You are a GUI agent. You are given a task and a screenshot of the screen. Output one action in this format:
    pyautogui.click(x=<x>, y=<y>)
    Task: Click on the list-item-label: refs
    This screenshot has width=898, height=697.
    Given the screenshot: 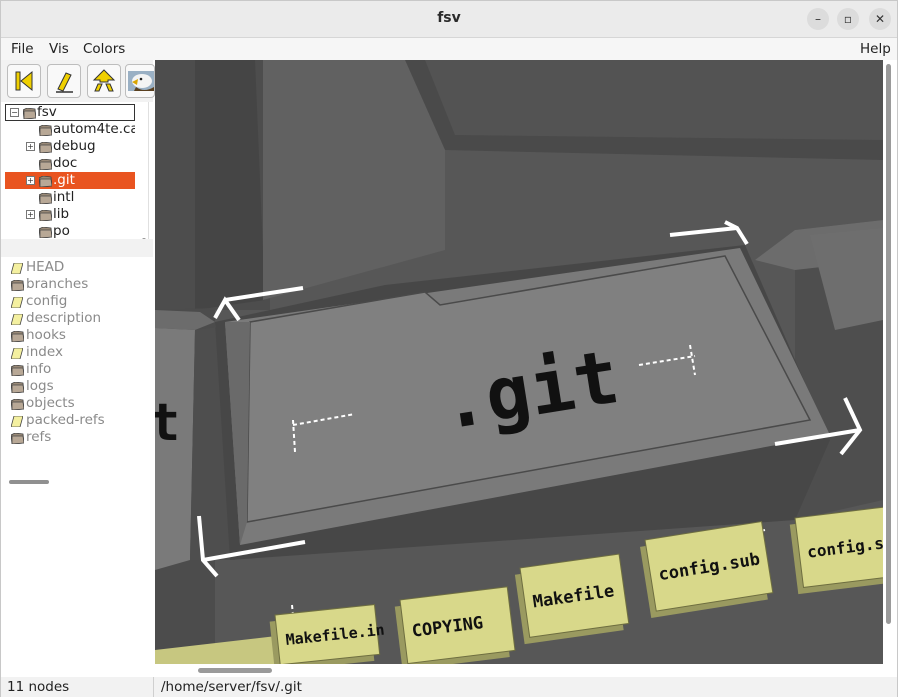 What is the action you would take?
    pyautogui.click(x=39, y=437)
    